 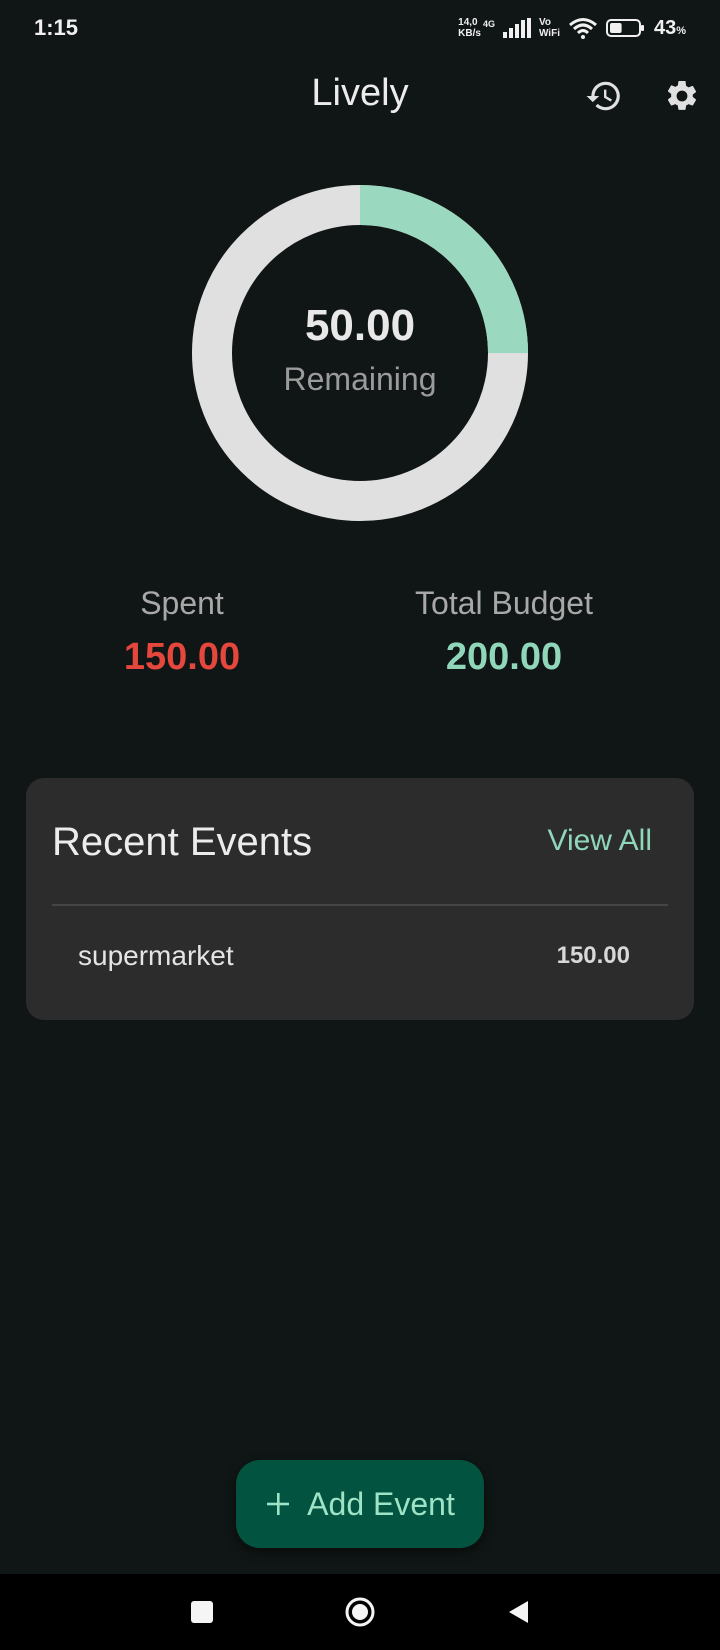 I want to click on status-bar: 1:15 14,0 KB/s 4G Vo WiFi 43%, so click(x=360, y=28).